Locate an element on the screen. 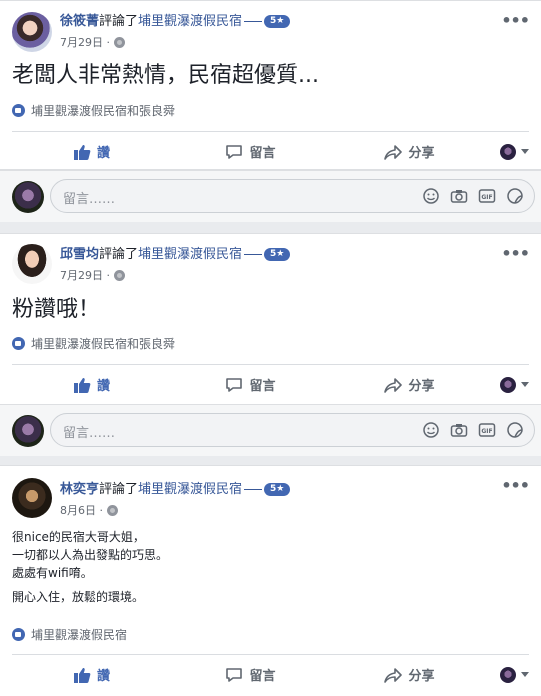  post-header: 林奕亨 評論了 埔里觀瀑渡假民宿 5★ 8月6日 · ••• is located at coordinates (270, 494).